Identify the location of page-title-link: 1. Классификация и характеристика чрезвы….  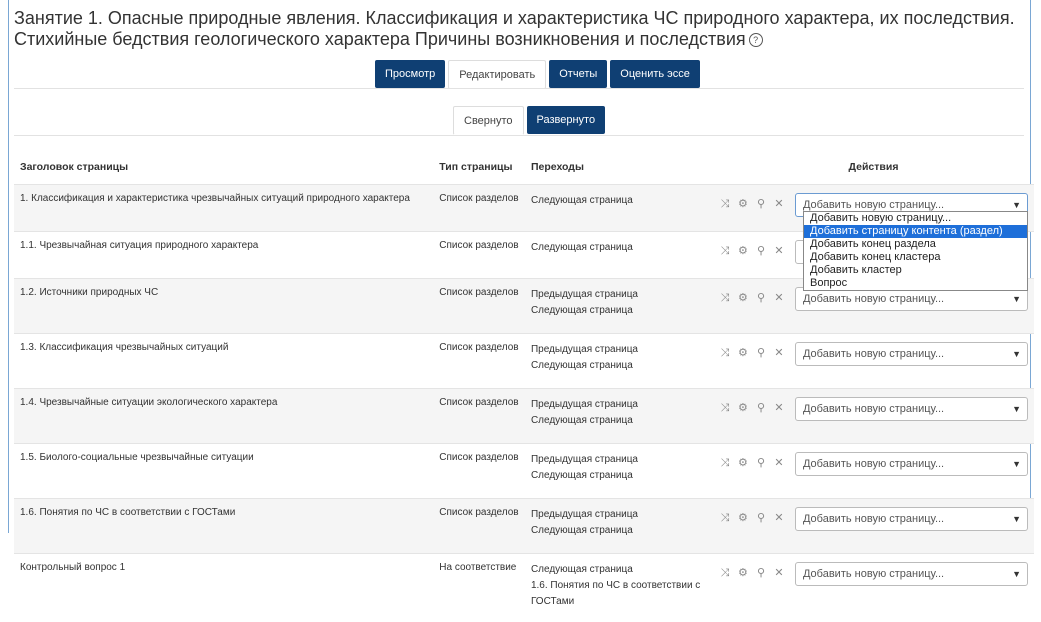
(215, 198).